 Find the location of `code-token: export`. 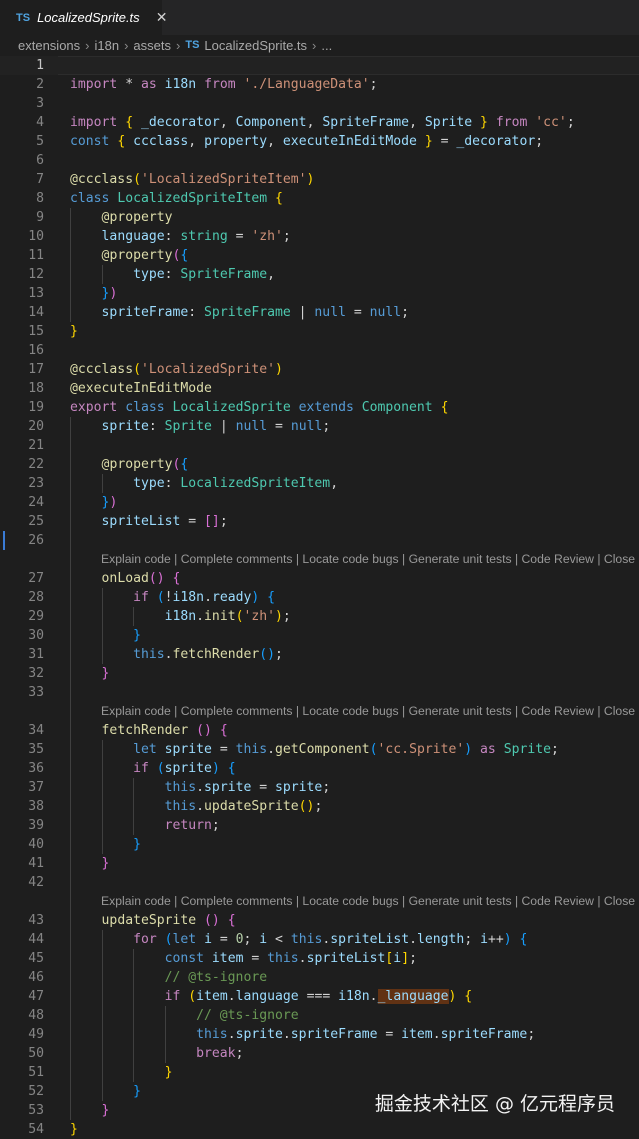

code-token: export is located at coordinates (94, 407).